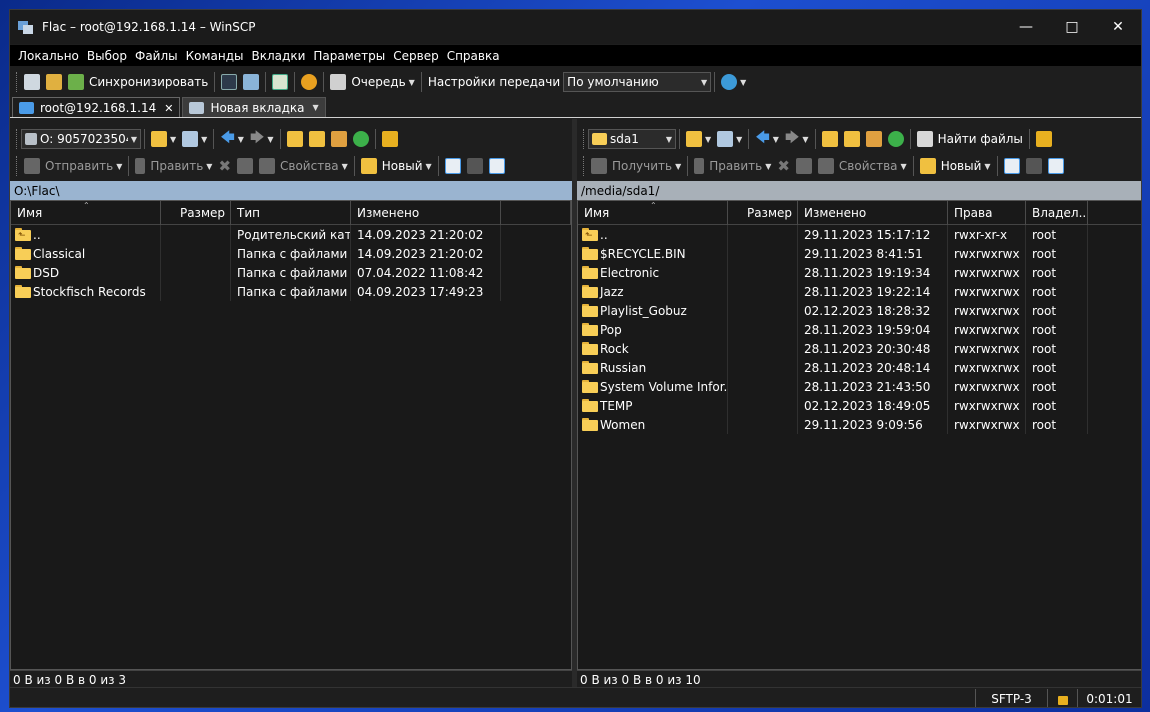 This screenshot has width=1150, height=712. Describe the element at coordinates (138, 82) in the screenshot. I see `synchronize-button: Синхронизировать` at that location.